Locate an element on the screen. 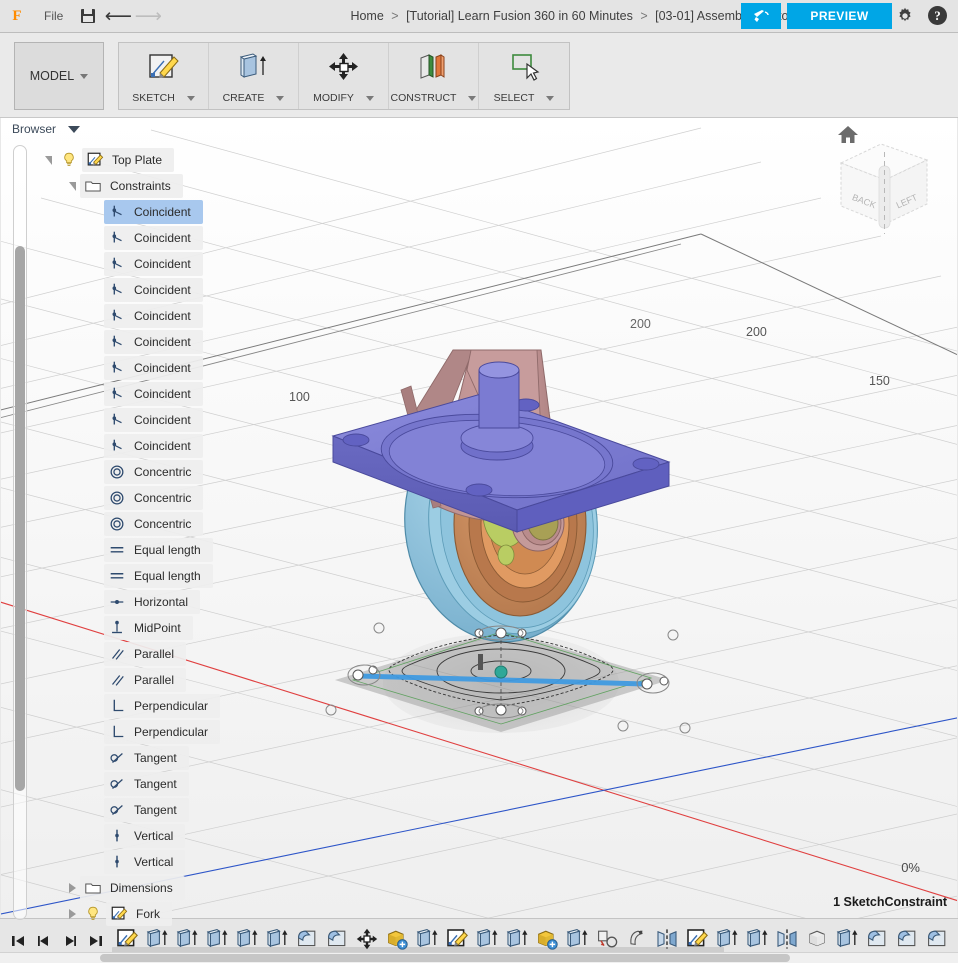 The width and height of the screenshot is (958, 963). file-menu-button: File is located at coordinates (53, 16).